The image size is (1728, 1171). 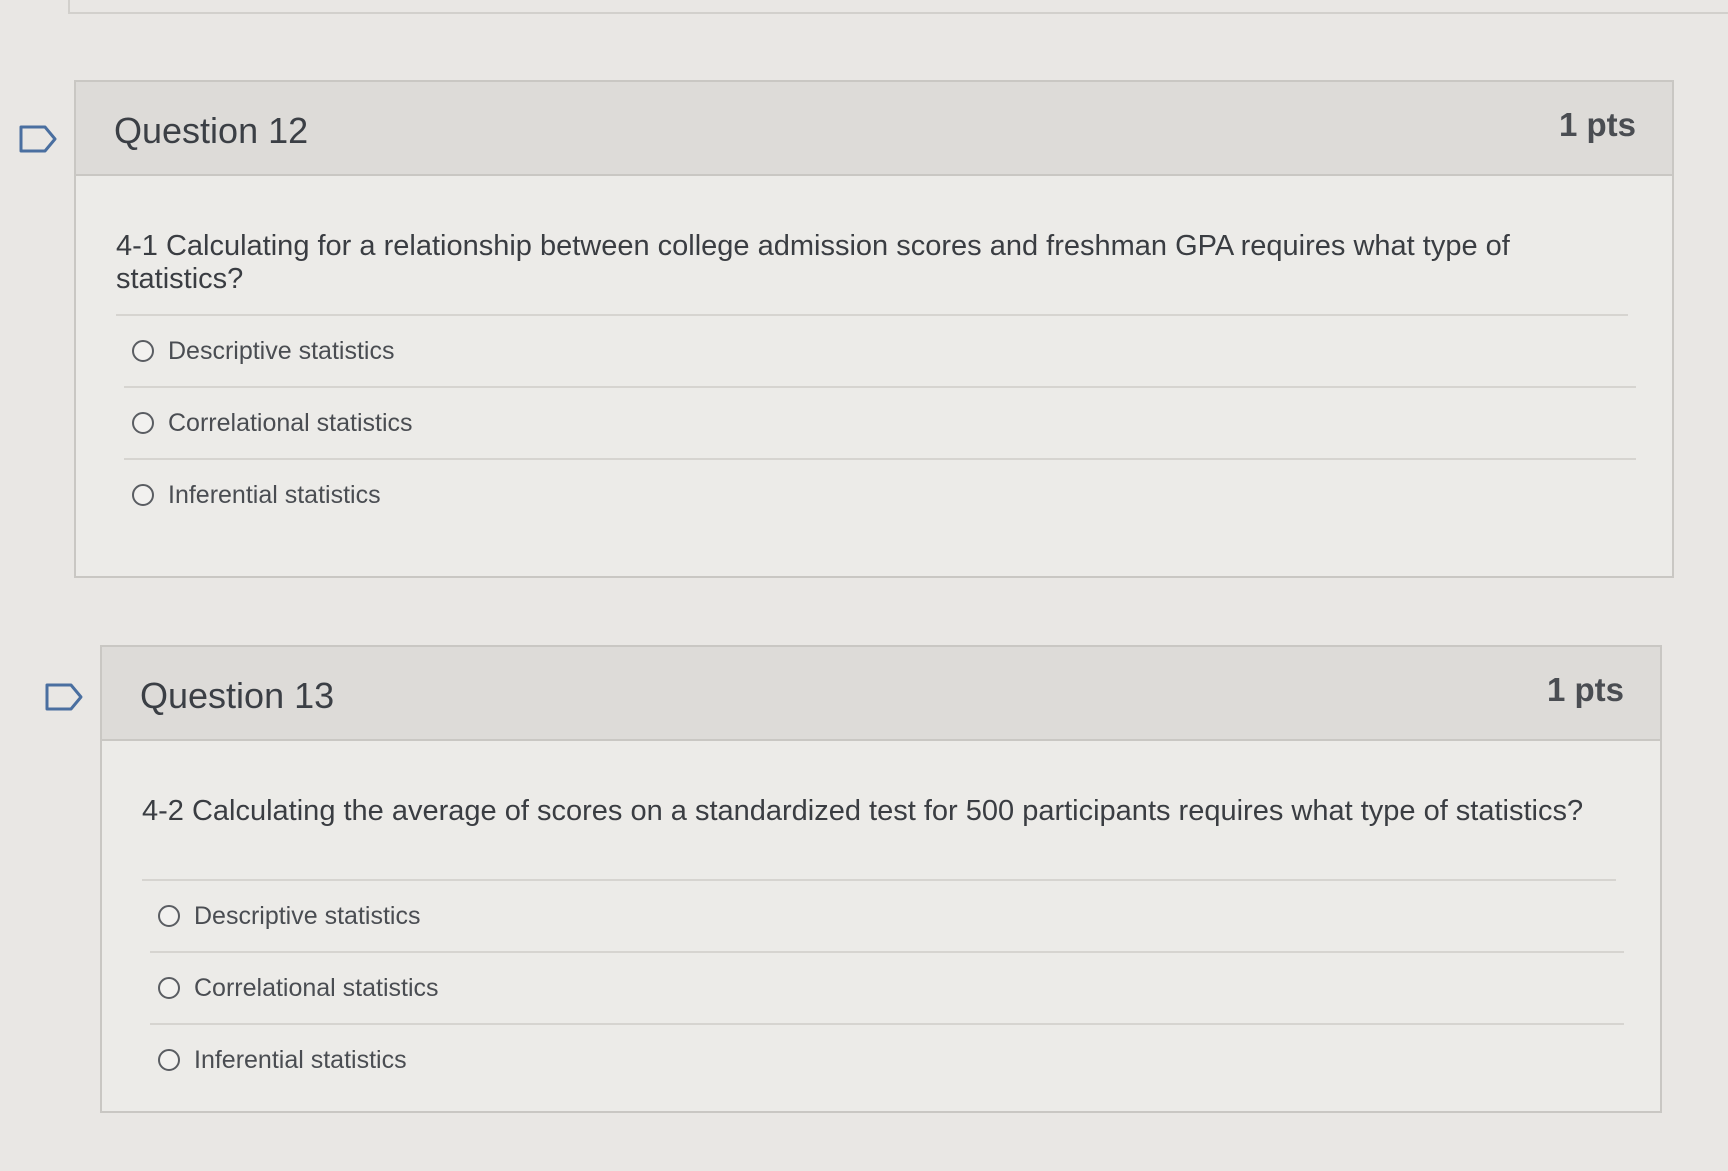 What do you see at coordinates (237, 695) in the screenshot?
I see `question-title: Question 13` at bounding box center [237, 695].